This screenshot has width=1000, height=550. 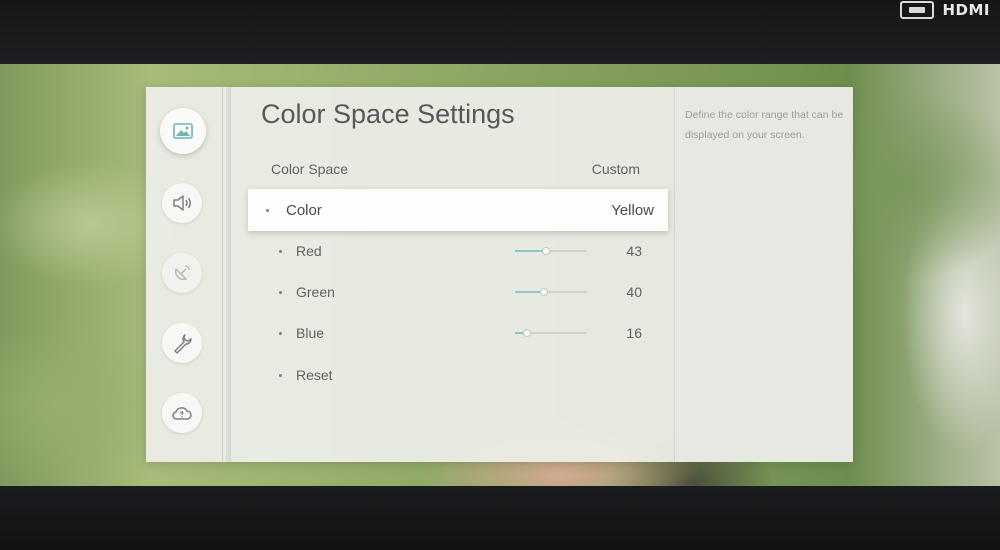 I want to click on input-source-indicator: HDMI, so click(x=945, y=10).